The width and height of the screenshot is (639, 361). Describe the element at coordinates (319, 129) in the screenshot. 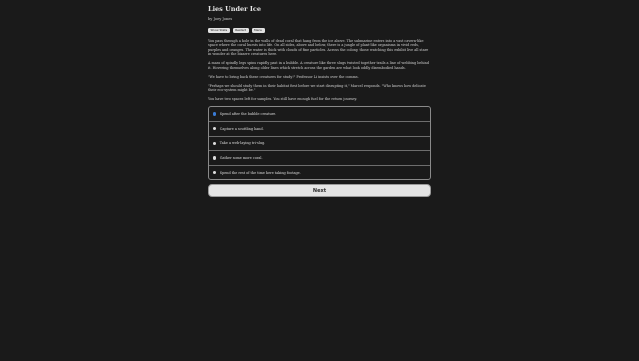

I see `choice-option: Capture a scuttling hand.` at that location.